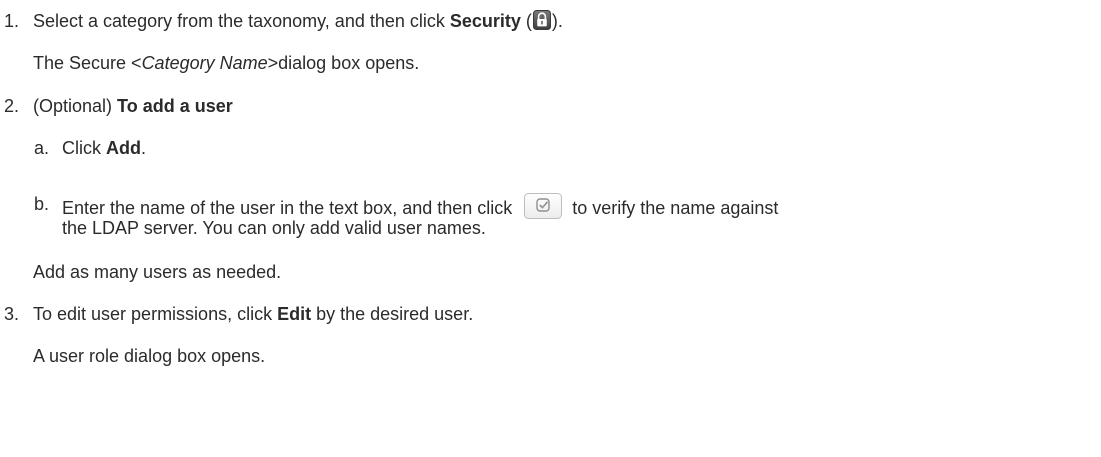 This screenshot has height=457, width=1101. What do you see at coordinates (175, 106) in the screenshot?
I see `add-user-heading: To add a user` at bounding box center [175, 106].